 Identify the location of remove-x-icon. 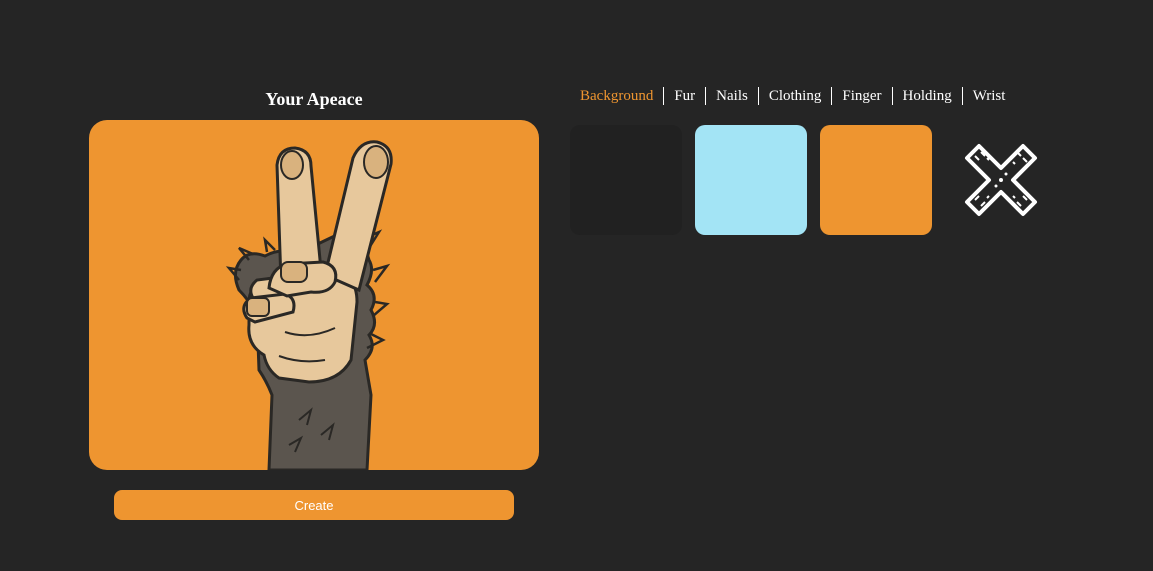
(1001, 180).